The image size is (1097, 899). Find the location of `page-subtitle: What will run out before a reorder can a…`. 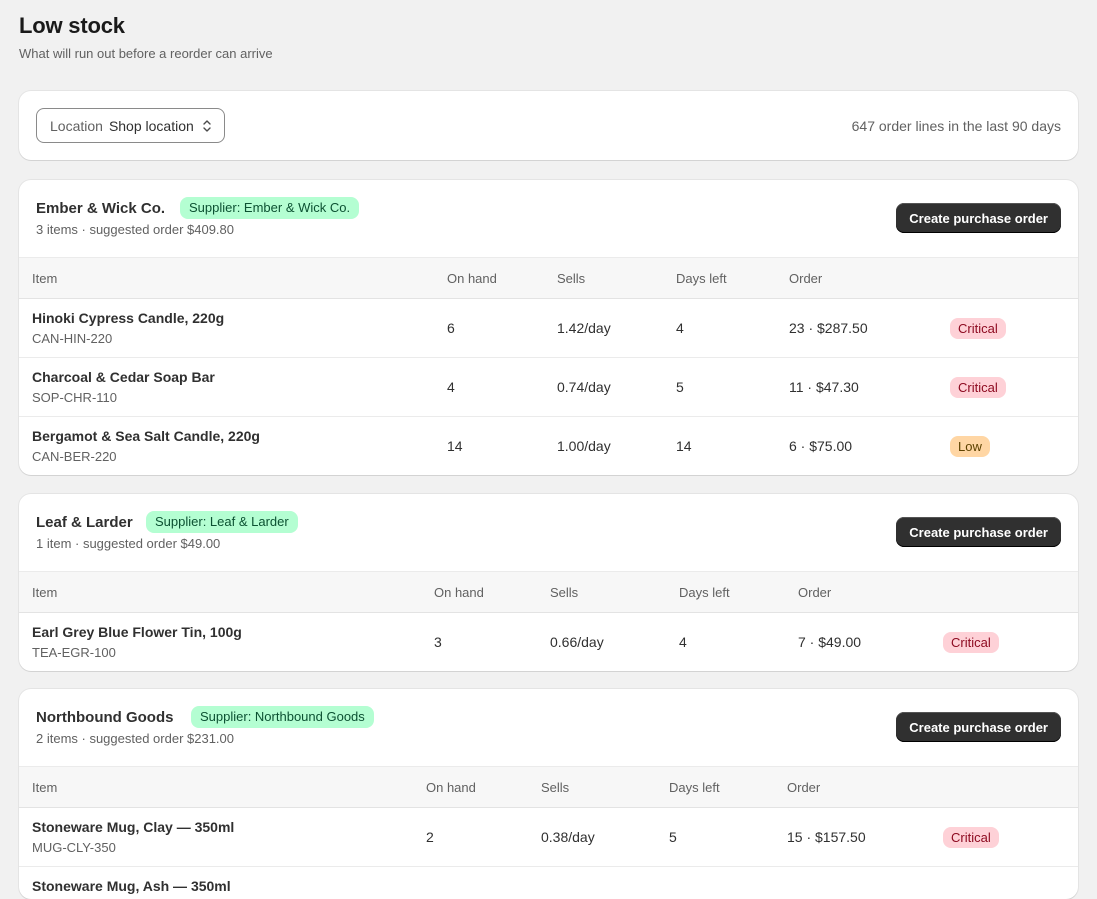

page-subtitle: What will run out before a reorder can a… is located at coordinates (146, 53).